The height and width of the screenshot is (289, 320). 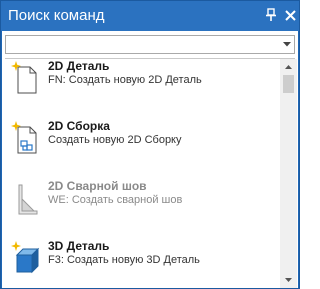 I want to click on scroll-down-icon, so click(x=288, y=280).